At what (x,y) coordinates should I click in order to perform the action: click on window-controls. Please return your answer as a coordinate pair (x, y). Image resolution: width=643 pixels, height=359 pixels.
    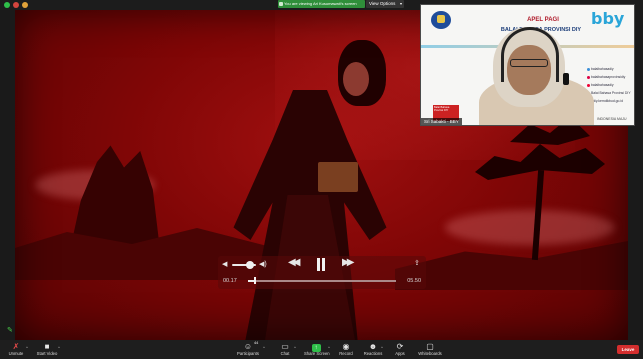
    Looking at the image, I should click on (16, 5).